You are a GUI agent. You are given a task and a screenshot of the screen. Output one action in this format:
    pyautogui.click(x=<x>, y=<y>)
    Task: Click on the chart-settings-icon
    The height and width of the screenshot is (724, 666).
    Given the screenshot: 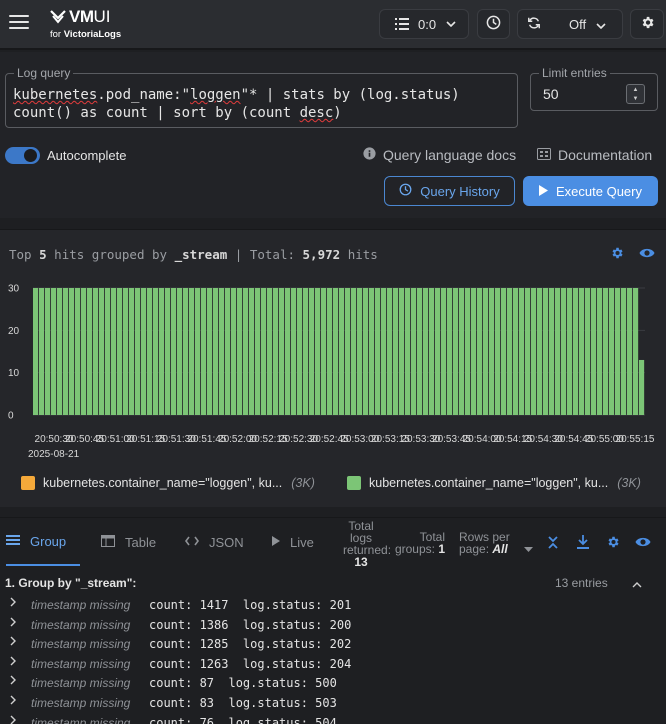 What is the action you would take?
    pyautogui.click(x=617, y=254)
    